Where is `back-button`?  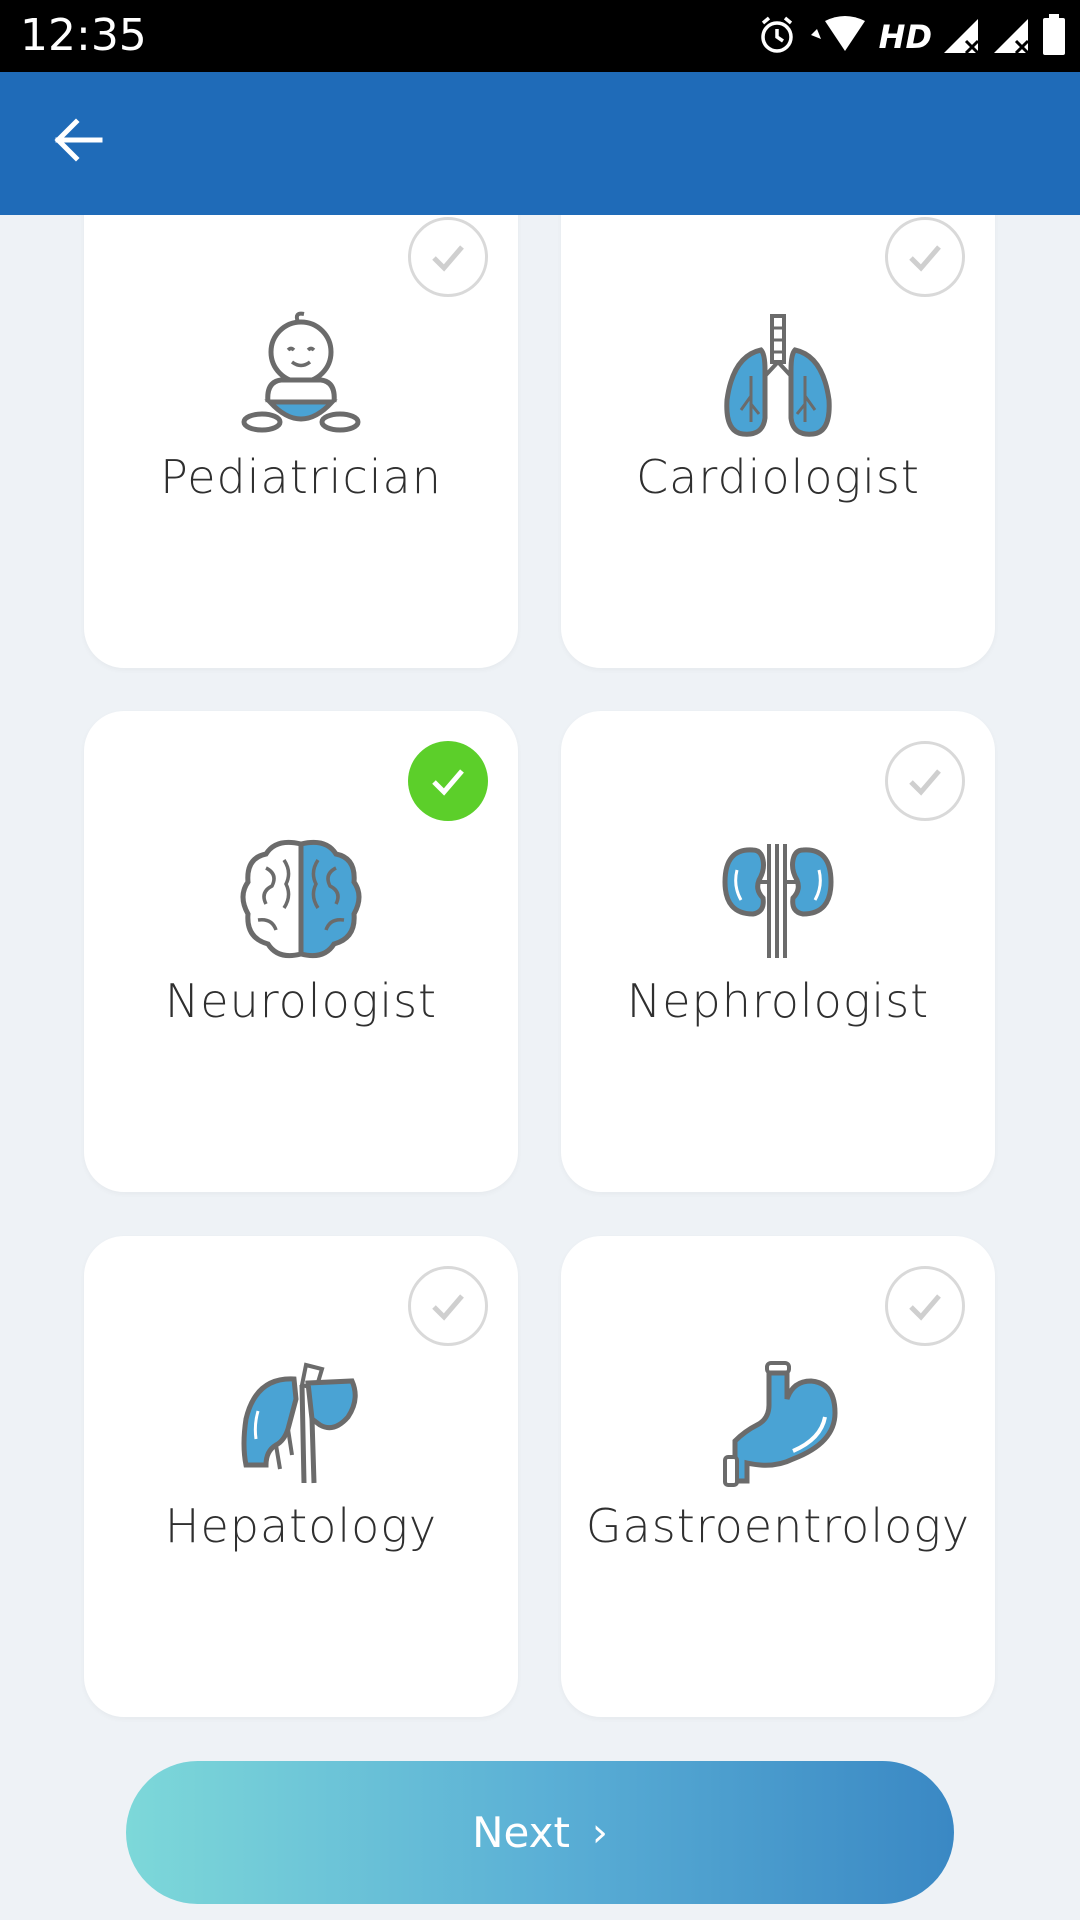
back-button is located at coordinates (78, 142).